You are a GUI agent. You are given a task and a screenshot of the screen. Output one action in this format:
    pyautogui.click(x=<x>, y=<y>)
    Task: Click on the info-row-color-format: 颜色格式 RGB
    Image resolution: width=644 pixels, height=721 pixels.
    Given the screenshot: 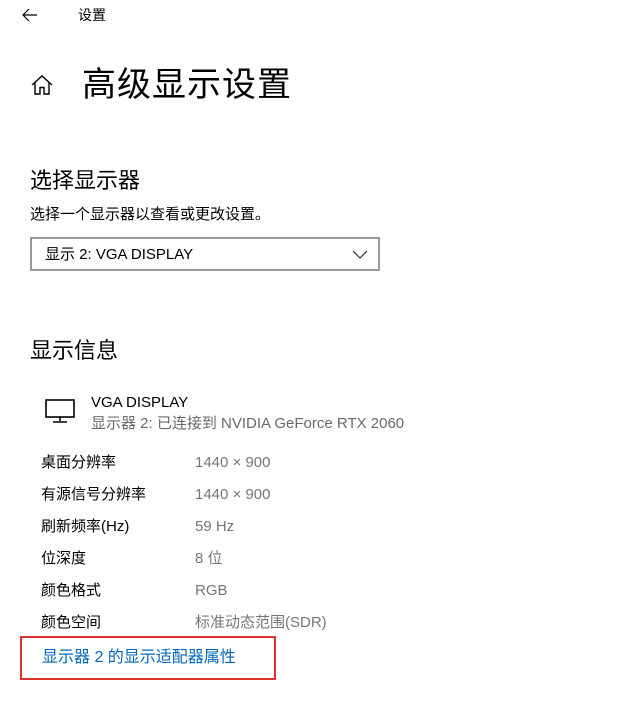 What is the action you would take?
    pyautogui.click(x=321, y=591)
    